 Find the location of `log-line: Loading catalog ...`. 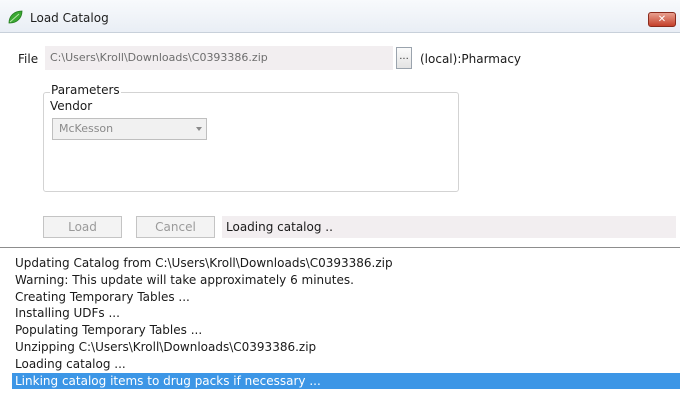

log-line: Loading catalog ... is located at coordinates (346, 364).